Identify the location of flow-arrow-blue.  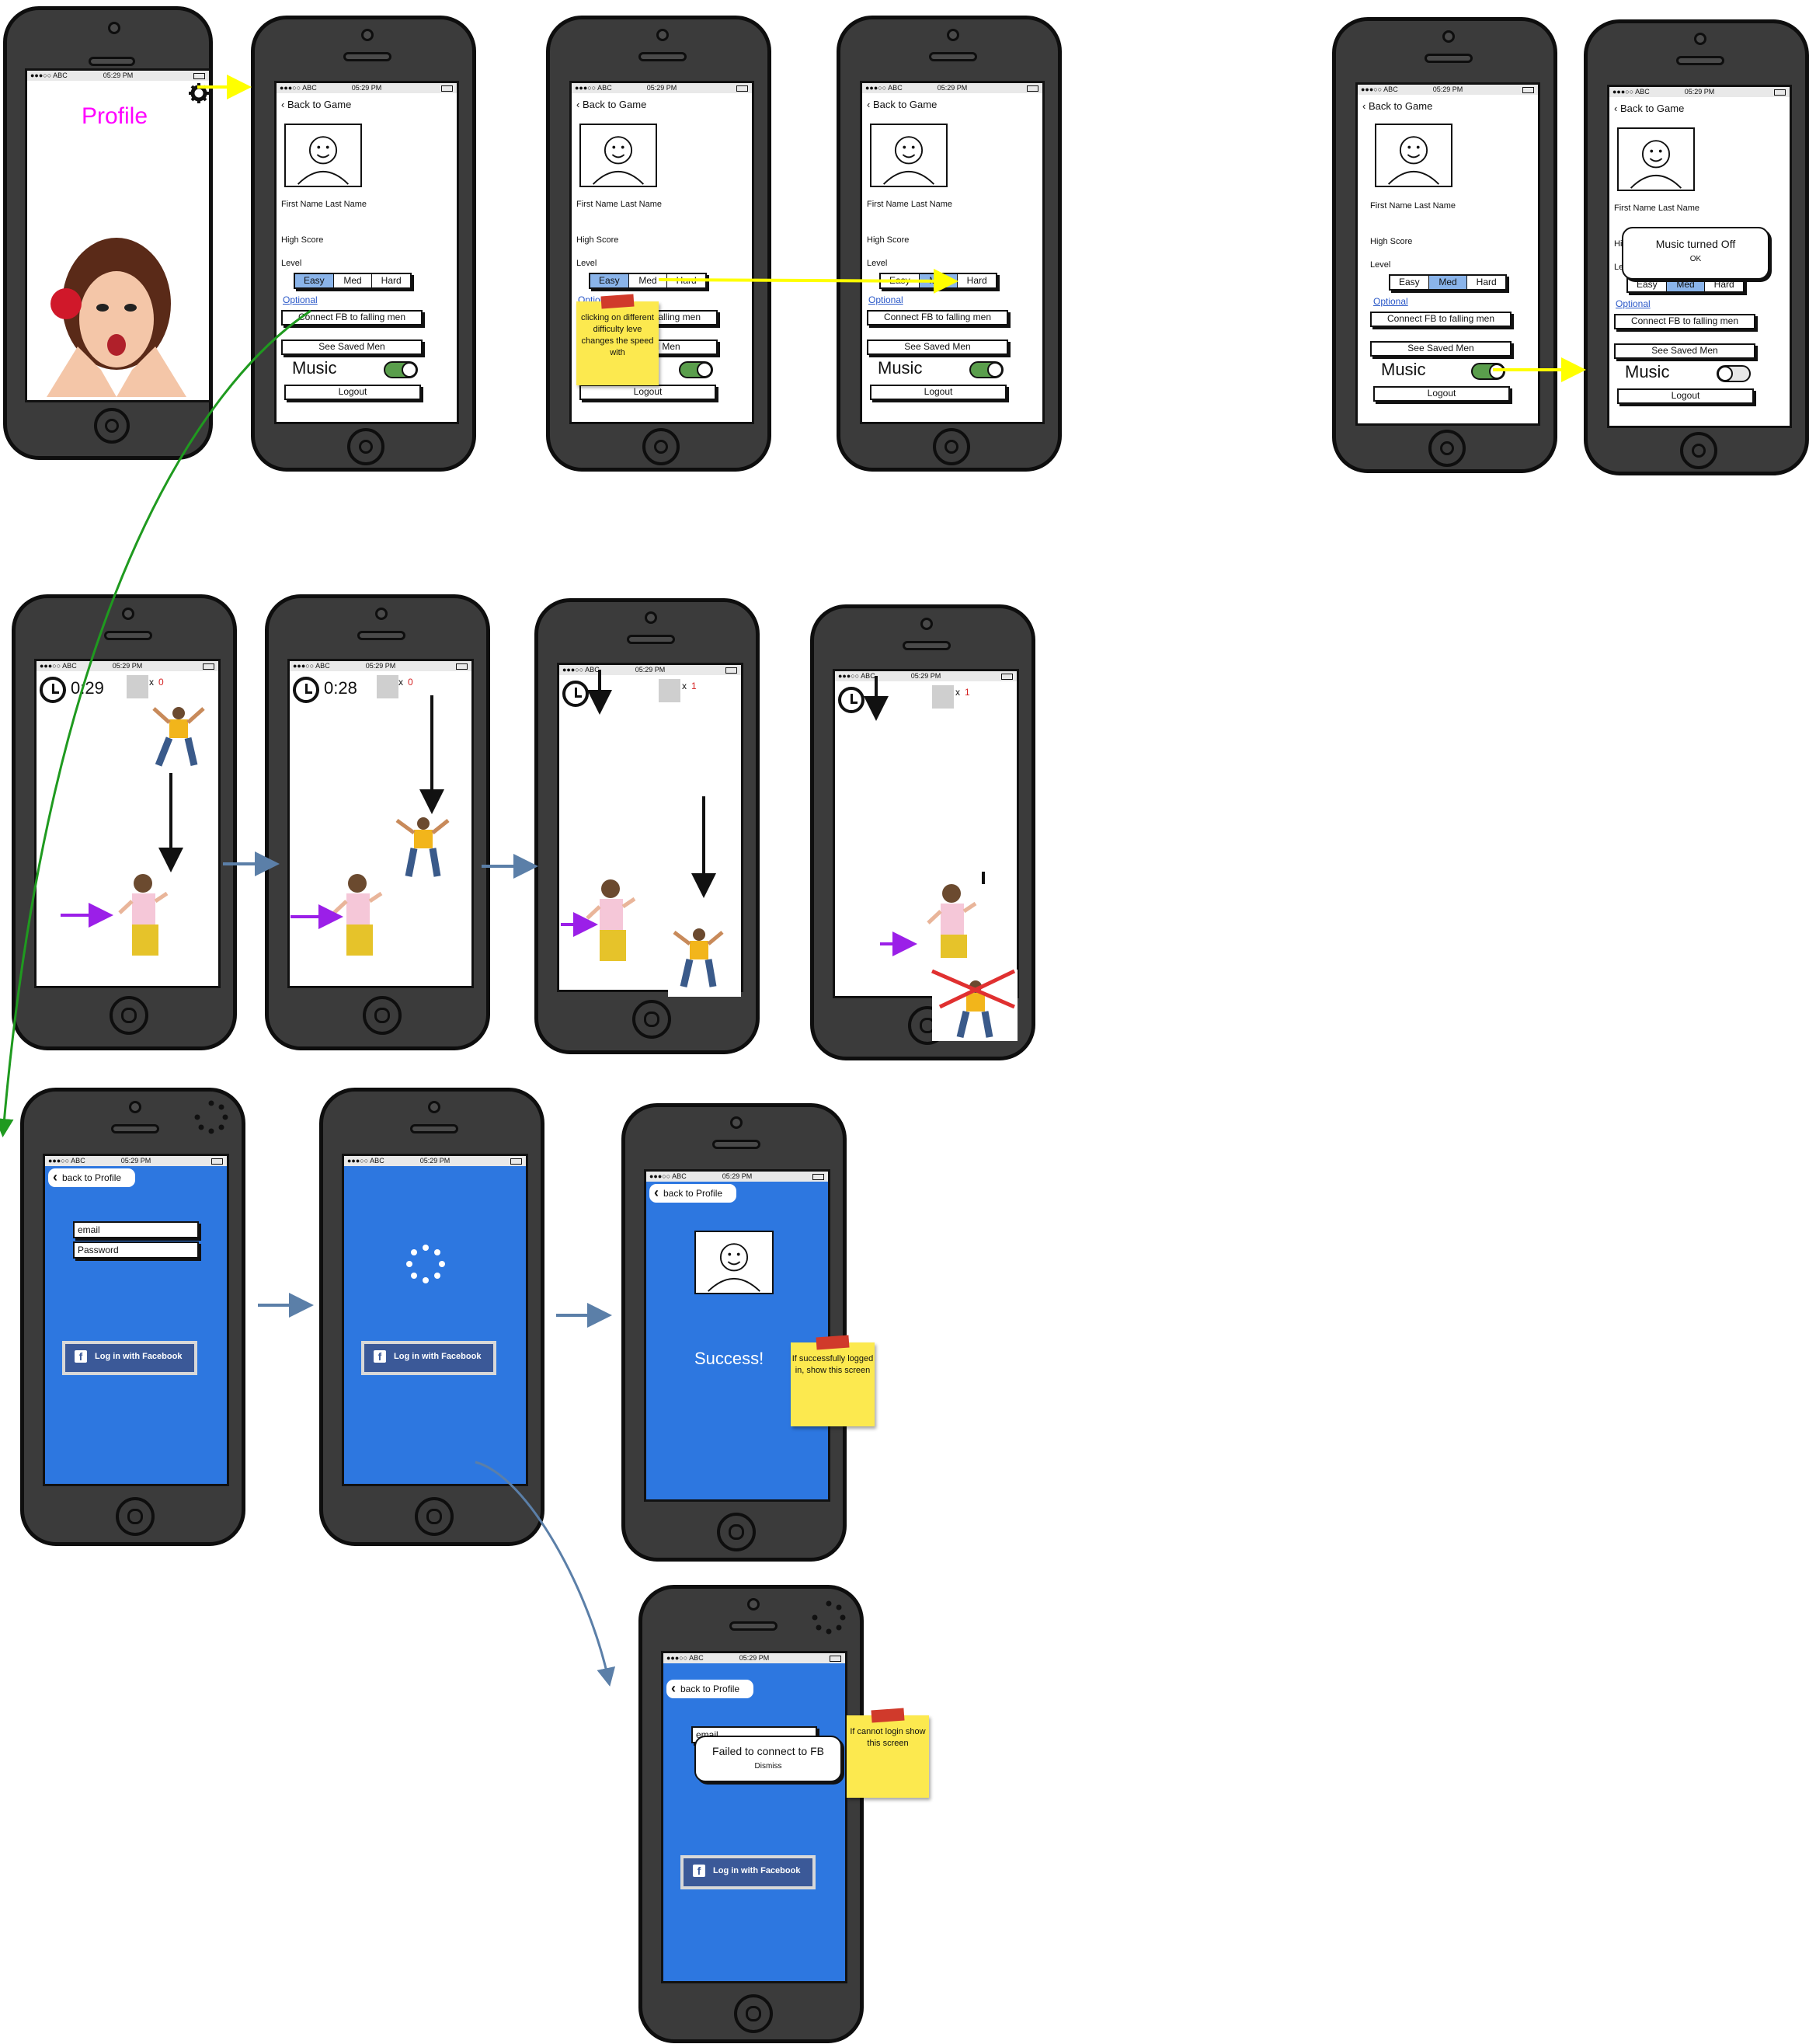
(545, 1574).